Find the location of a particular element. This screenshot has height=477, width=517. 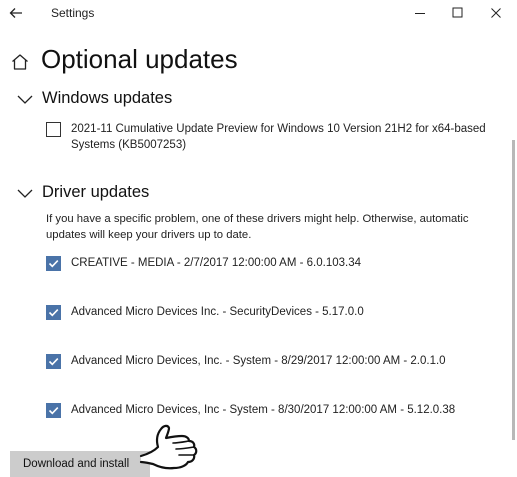

back-arrow-icon is located at coordinates (15, 13).